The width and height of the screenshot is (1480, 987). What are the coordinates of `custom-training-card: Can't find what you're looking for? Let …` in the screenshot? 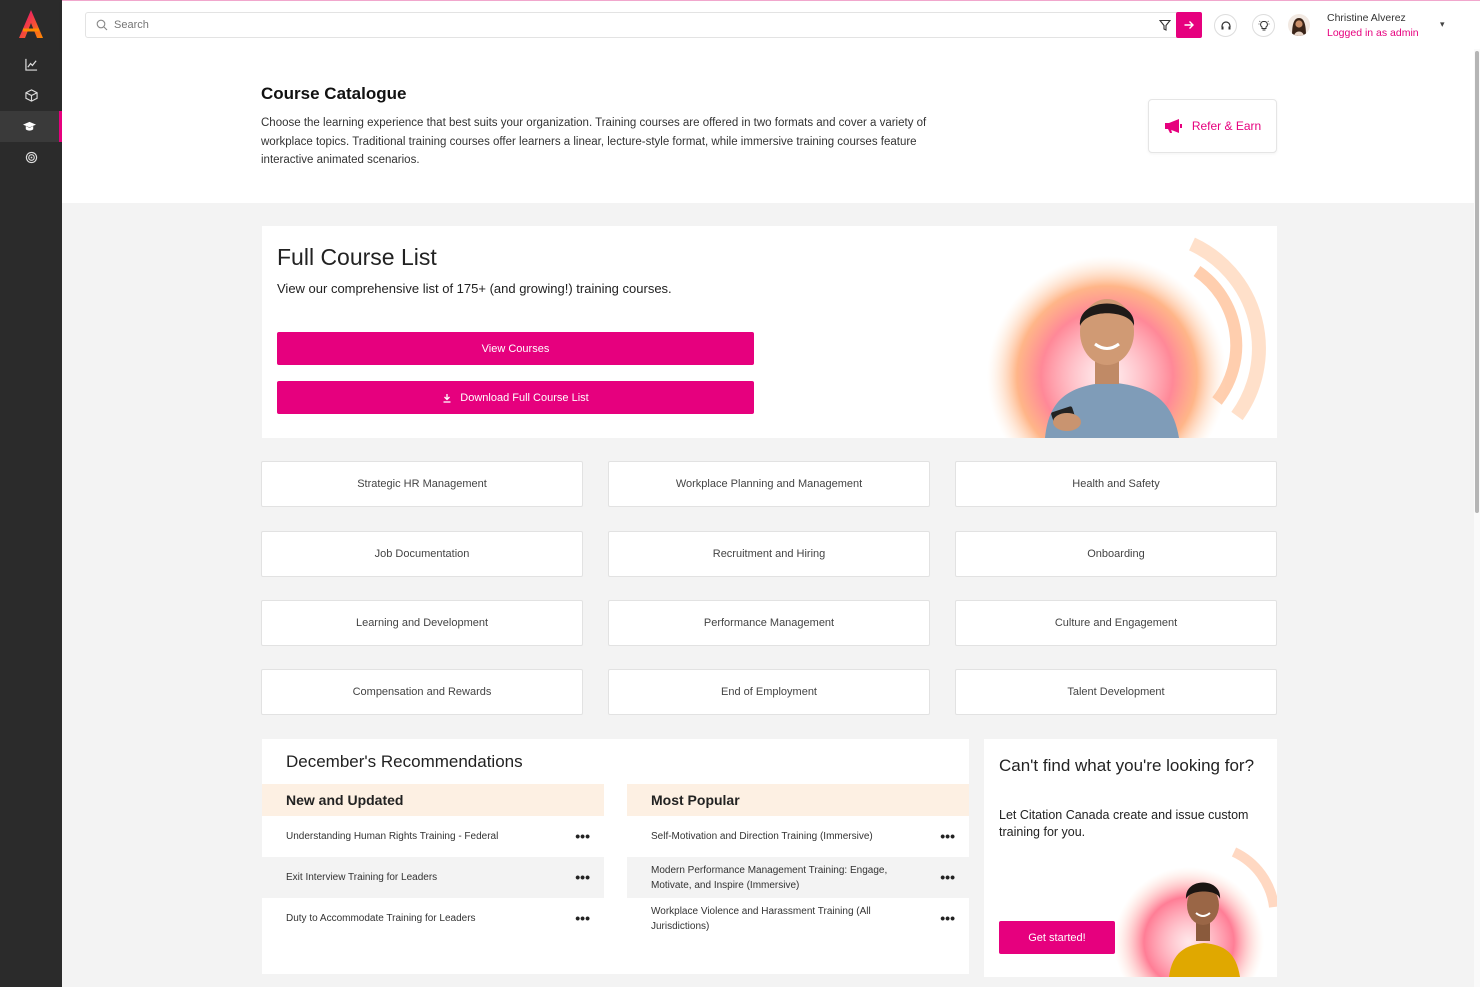 It's located at (1130, 858).